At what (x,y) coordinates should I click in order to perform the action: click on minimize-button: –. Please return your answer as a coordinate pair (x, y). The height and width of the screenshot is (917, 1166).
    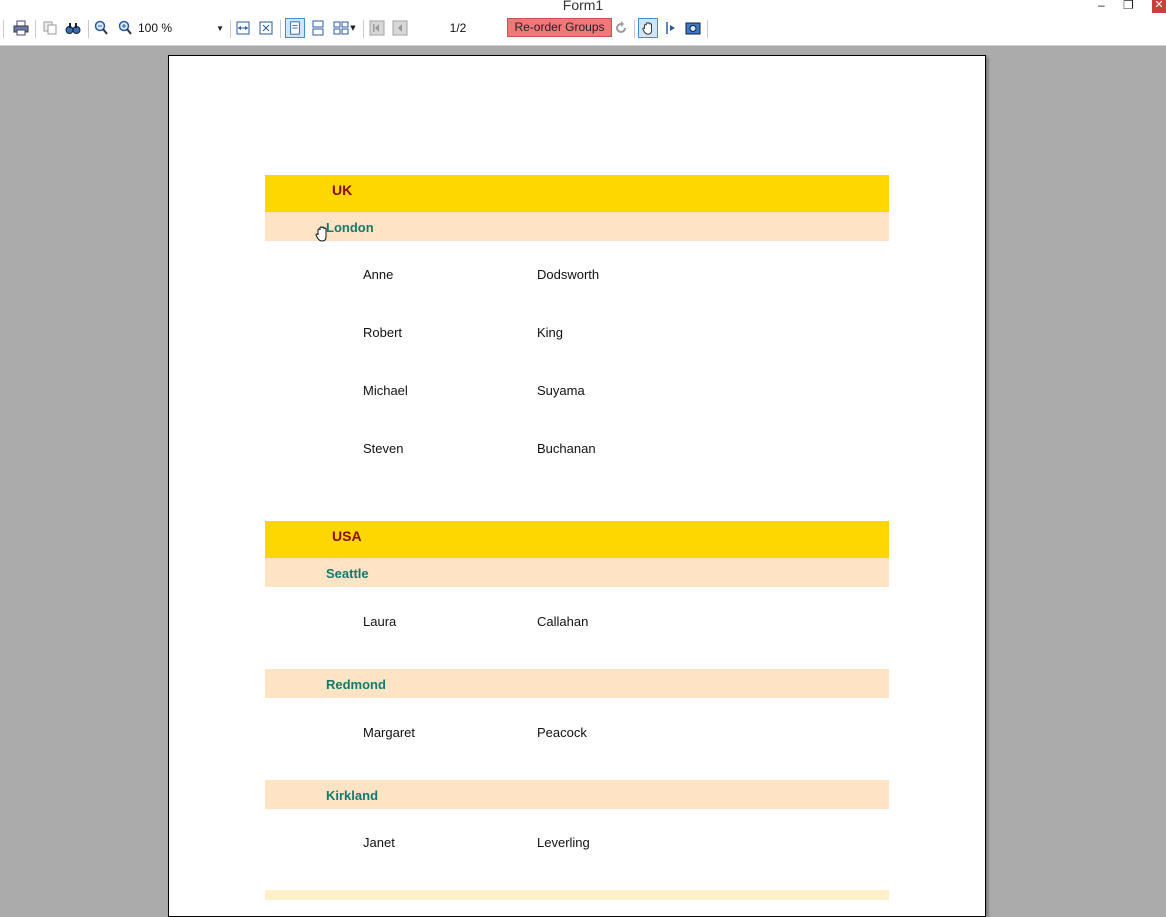
    Looking at the image, I should click on (1101, 6).